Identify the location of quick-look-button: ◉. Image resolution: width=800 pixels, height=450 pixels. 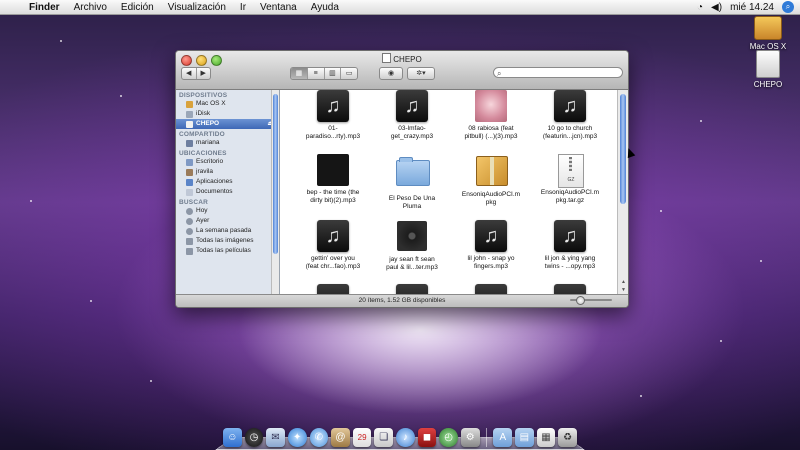
(391, 73).